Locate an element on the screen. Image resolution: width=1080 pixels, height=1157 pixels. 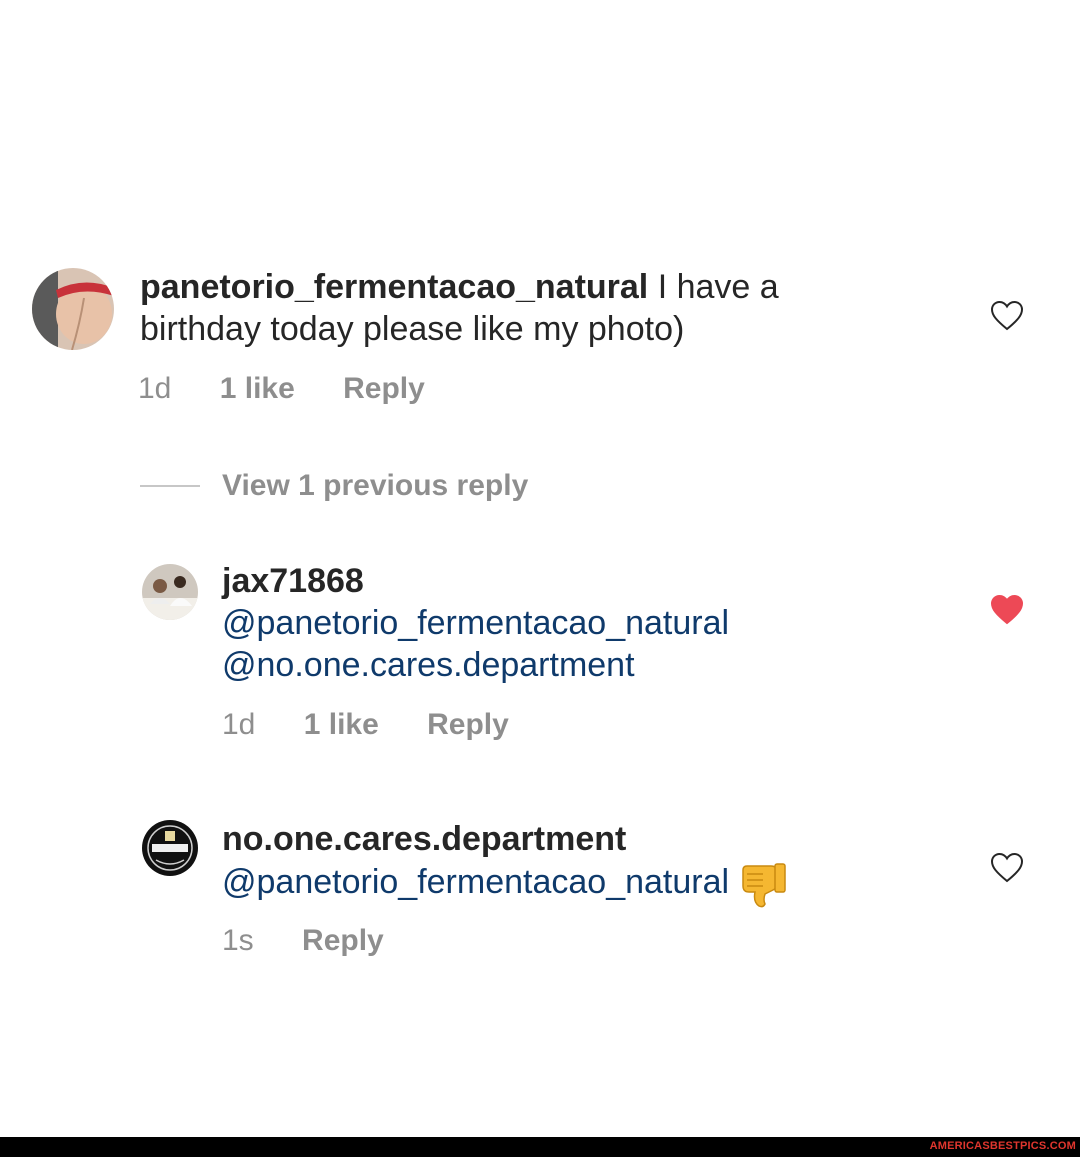
view-previous-replies: View 1 previous reply is located at coordinates (334, 486).